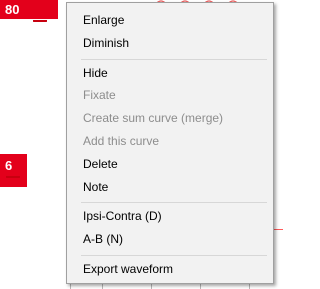 The width and height of the screenshot is (320, 289). Describe the element at coordinates (170, 164) in the screenshot. I see `menu-item-delete: Delete` at that location.